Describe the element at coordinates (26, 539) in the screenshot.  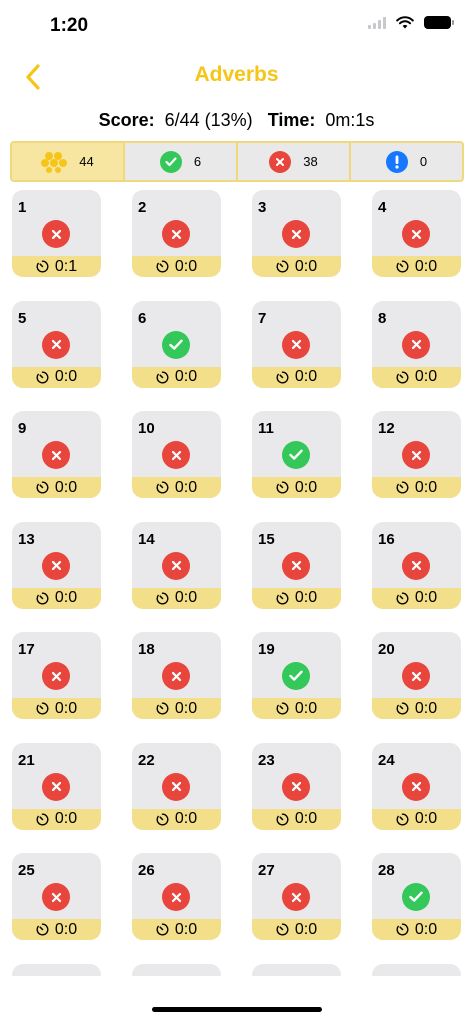
I see `question-number: 13` at that location.